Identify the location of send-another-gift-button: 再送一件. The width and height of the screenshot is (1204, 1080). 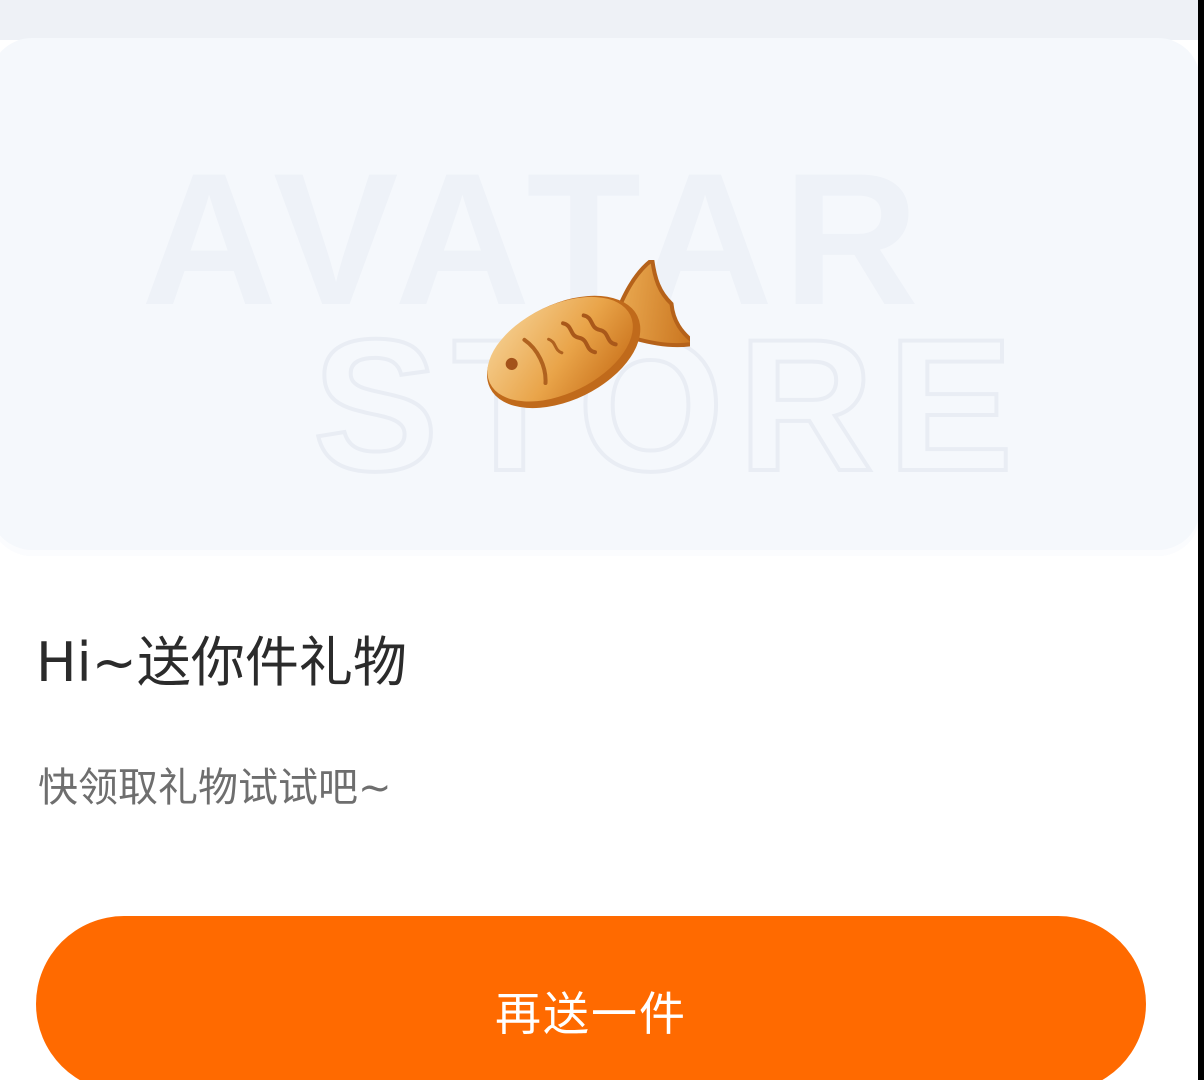
(591, 998).